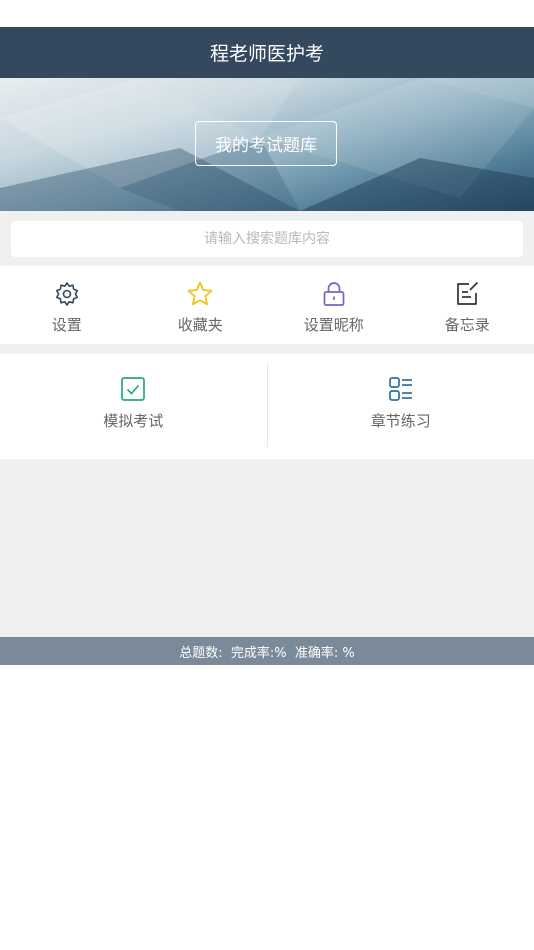  Describe the element at coordinates (133, 406) in the screenshot. I see `mock-exam-button: 模拟考试` at that location.